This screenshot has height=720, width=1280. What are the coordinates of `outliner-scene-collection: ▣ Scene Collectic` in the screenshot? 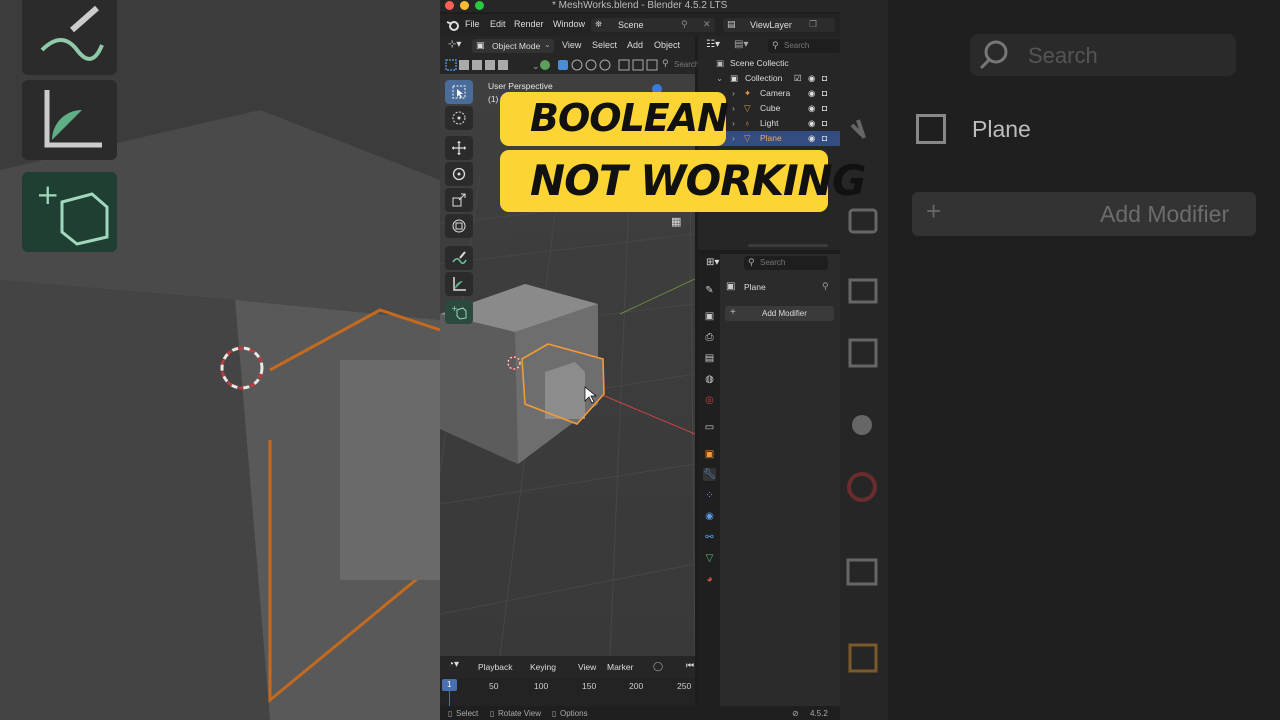 It's located at (769, 63).